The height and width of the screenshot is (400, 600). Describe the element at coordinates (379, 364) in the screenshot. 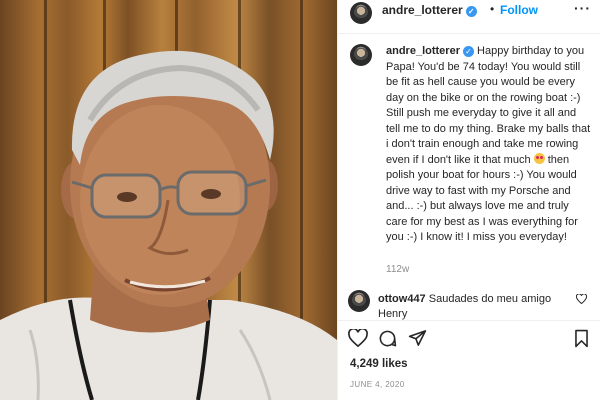

I see `likes-count: 4,249 likes` at that location.